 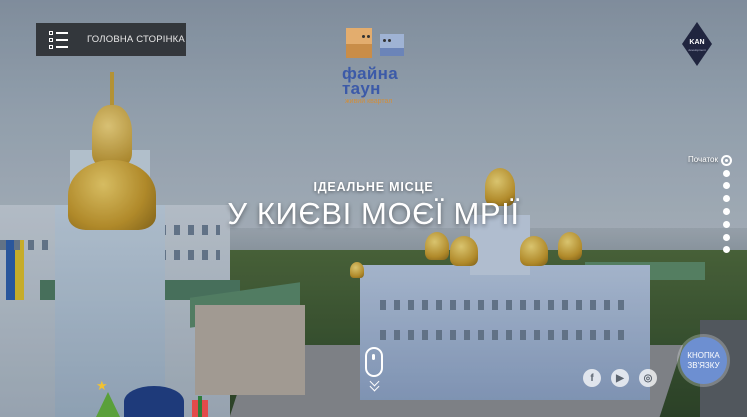 I want to click on home-menu-button: ГОЛОВНА СТОРІНКА, so click(x=111, y=39).